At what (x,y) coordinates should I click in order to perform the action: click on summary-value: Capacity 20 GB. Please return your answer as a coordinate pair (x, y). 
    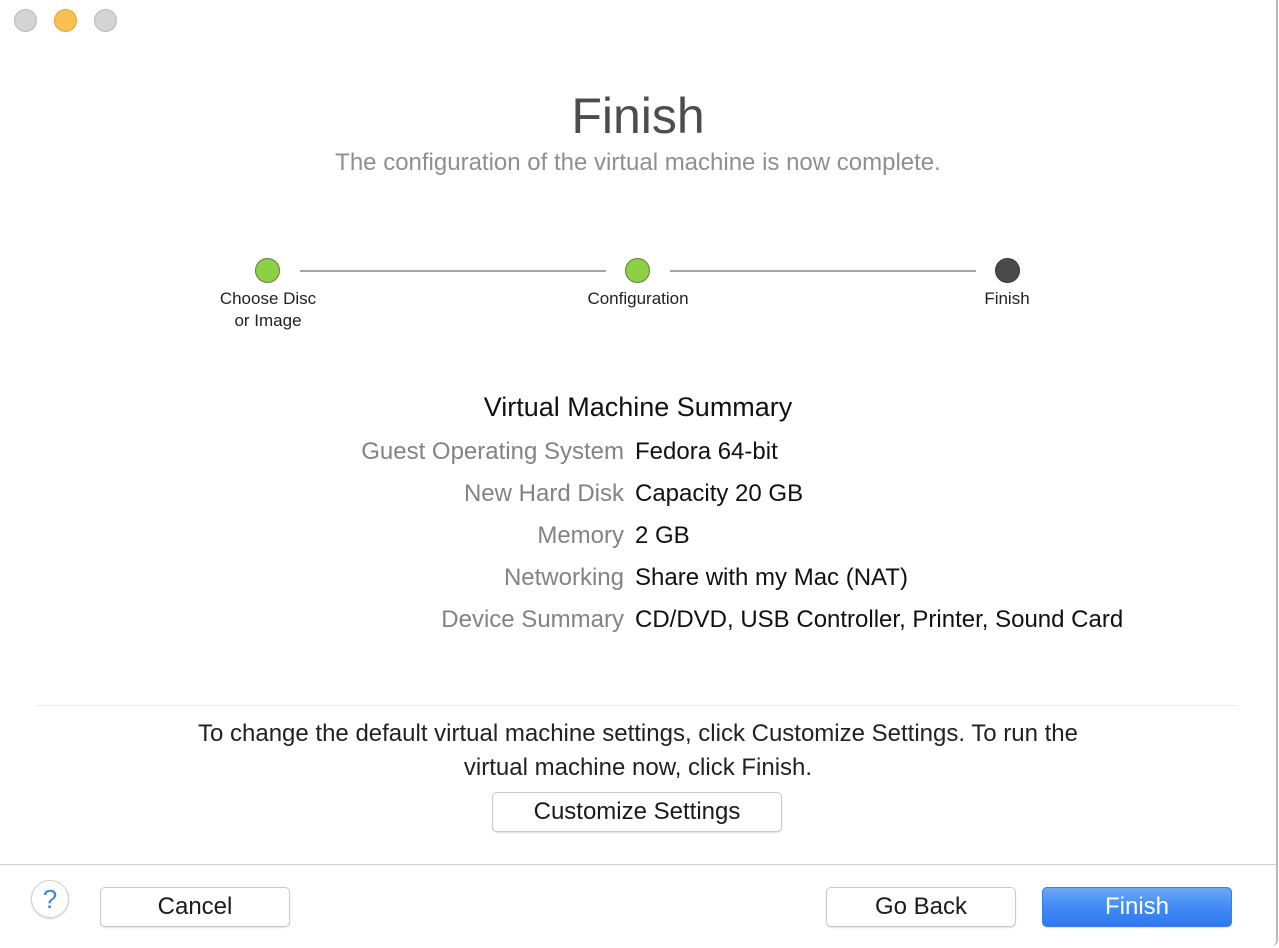
    Looking at the image, I should click on (719, 493).